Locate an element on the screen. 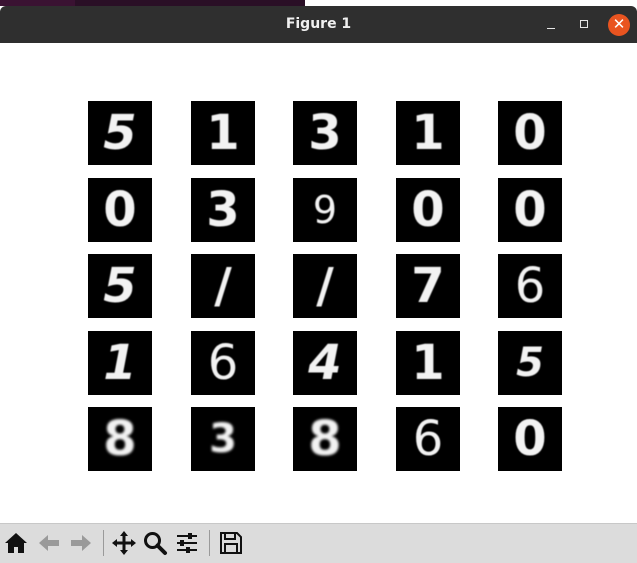 The image size is (637, 563). back-button is located at coordinates (49, 543).